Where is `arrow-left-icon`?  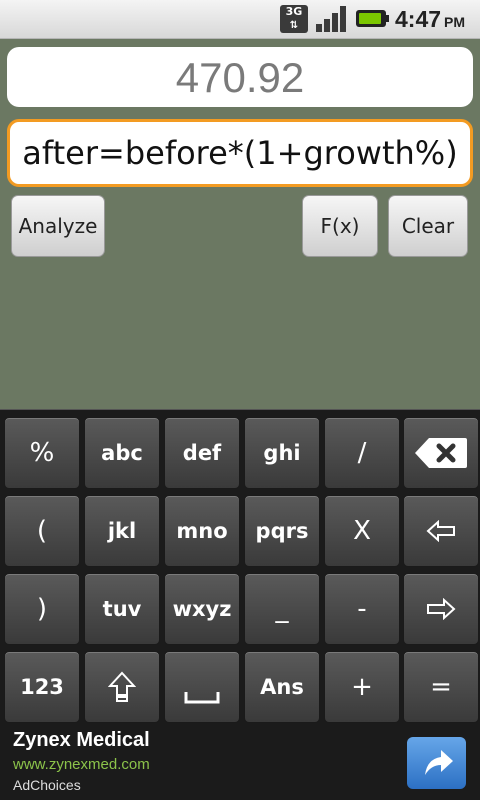
arrow-left-icon is located at coordinates (440, 531).